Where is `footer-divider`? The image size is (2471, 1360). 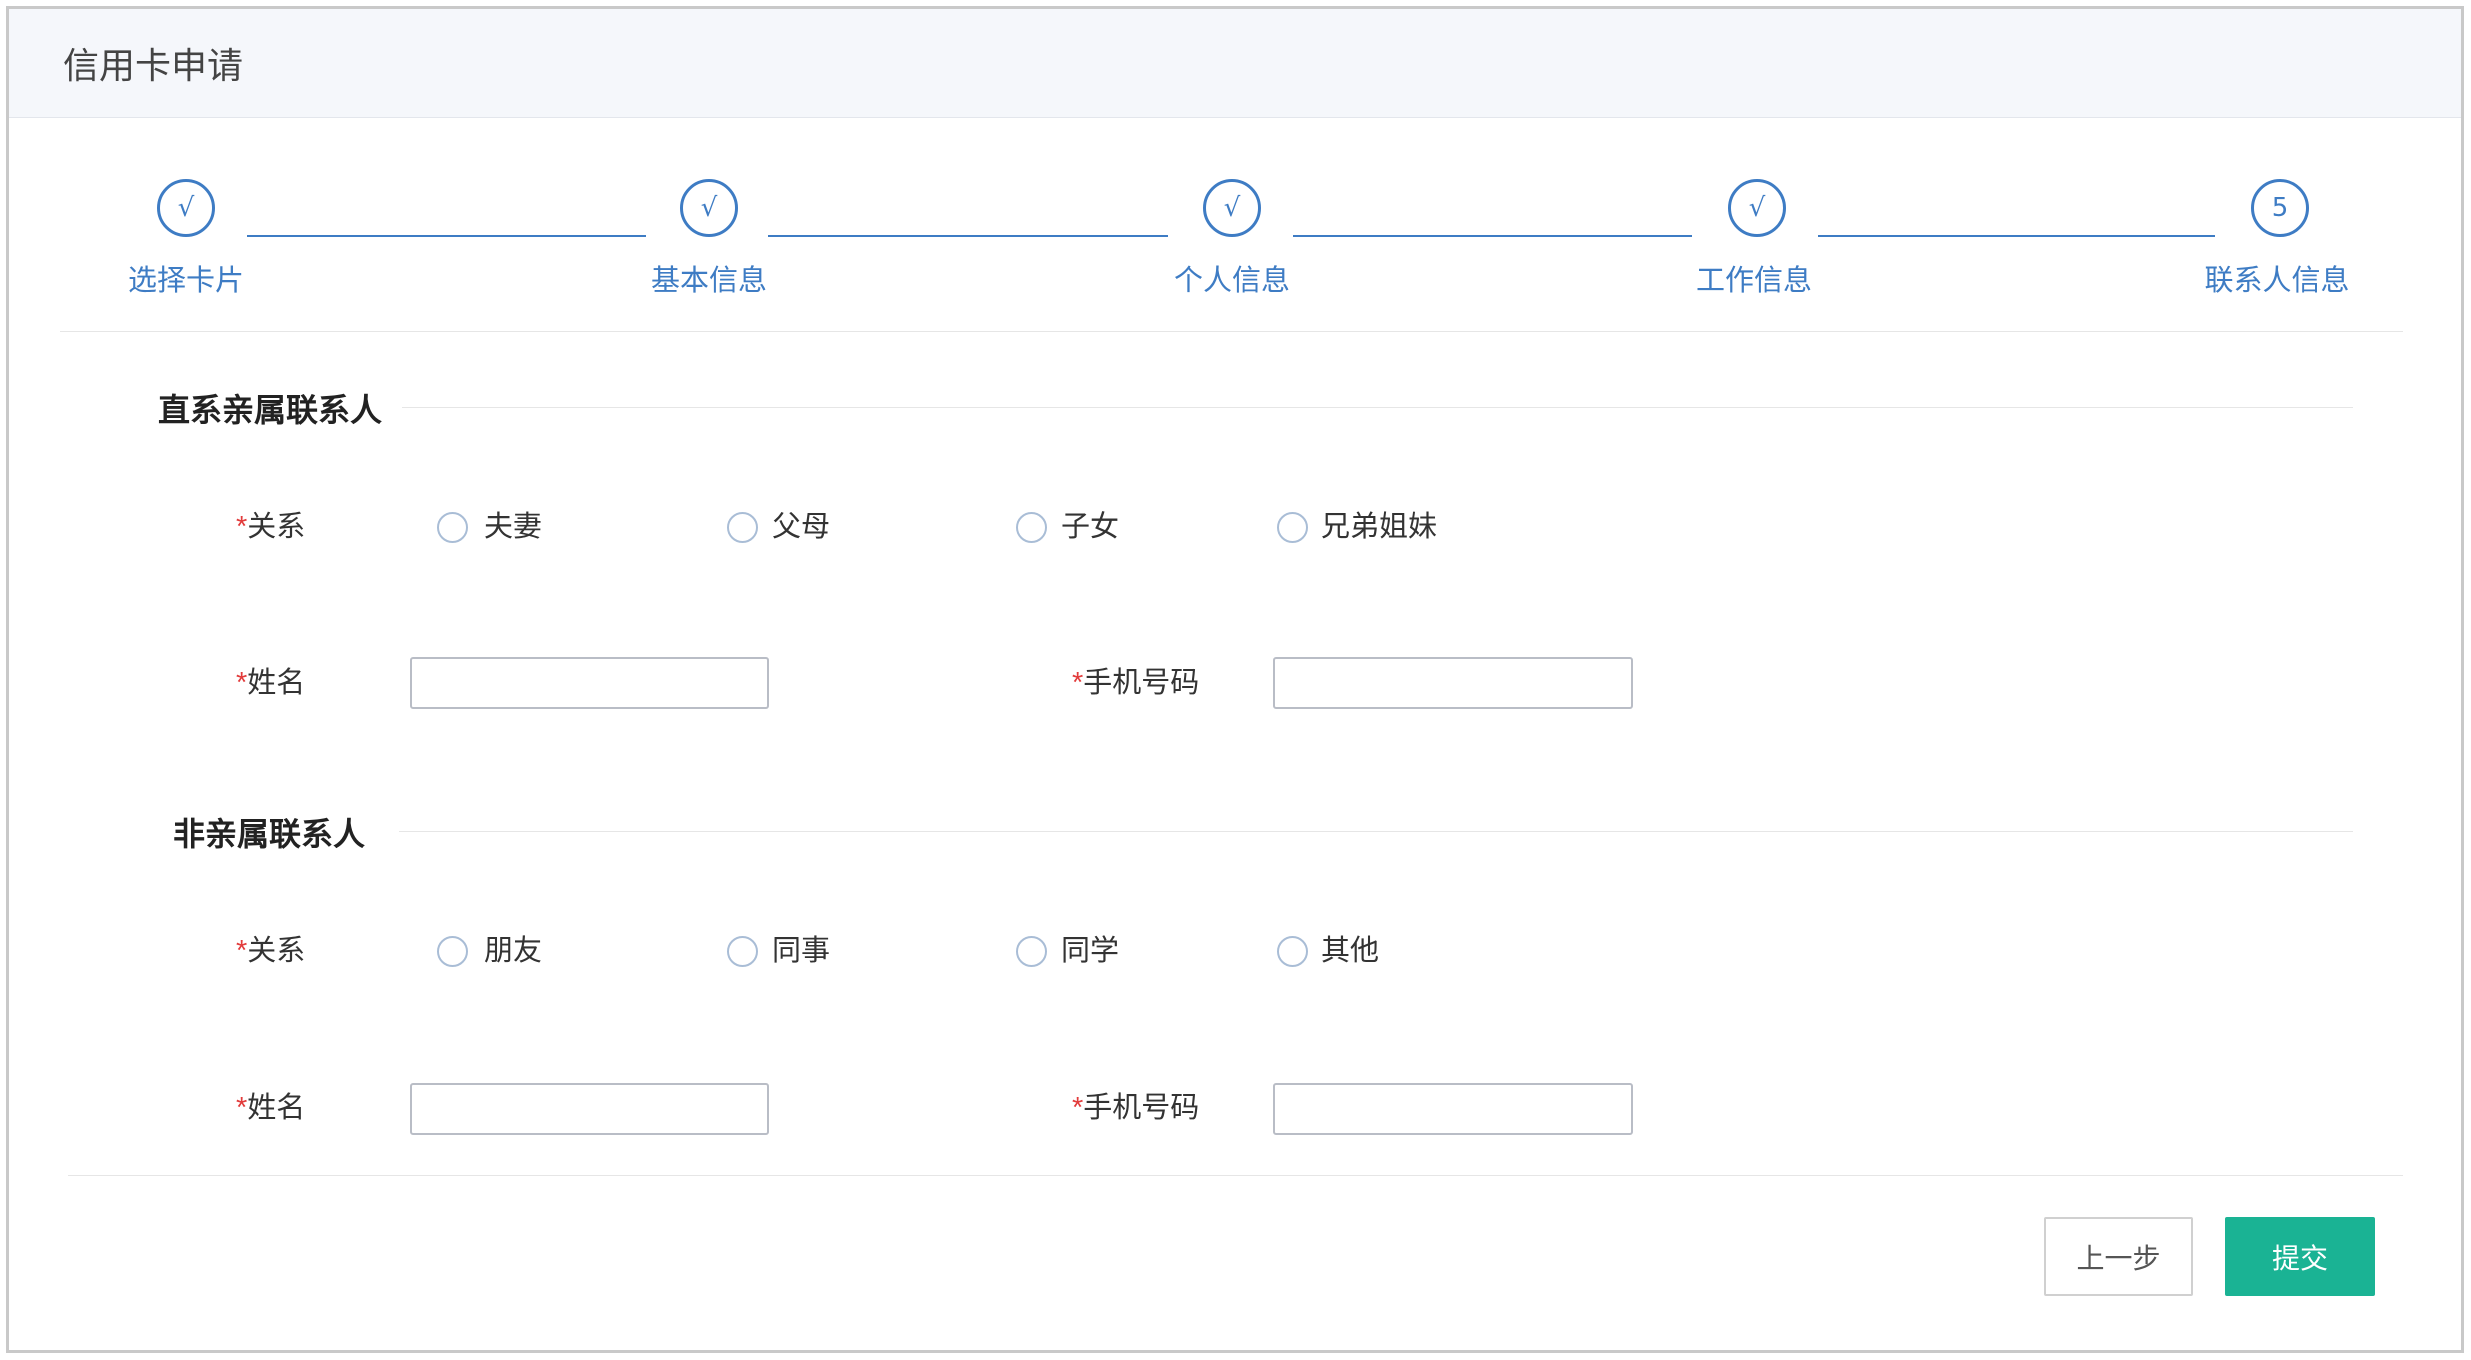
footer-divider is located at coordinates (1235, 1175).